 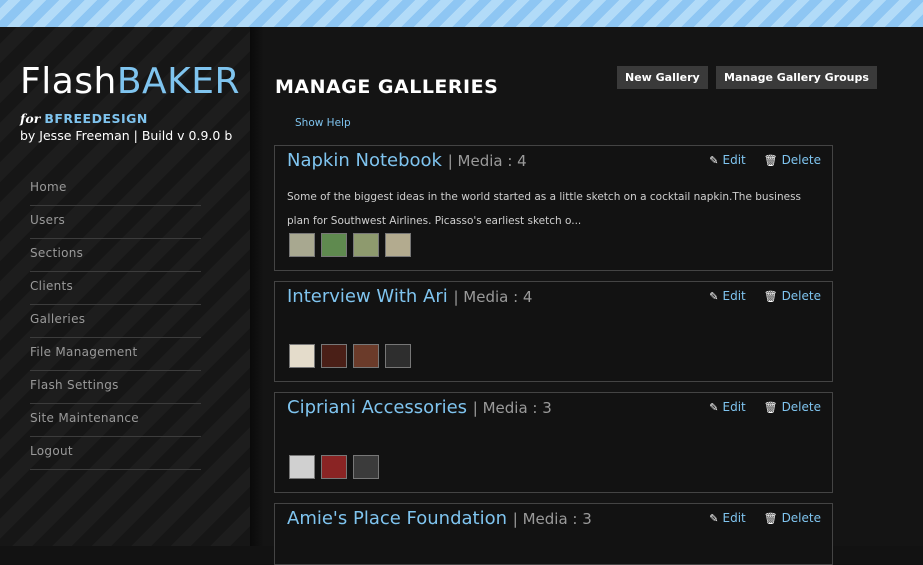 I want to click on gallery-name: Amie's Place Foundation, so click(x=397, y=518).